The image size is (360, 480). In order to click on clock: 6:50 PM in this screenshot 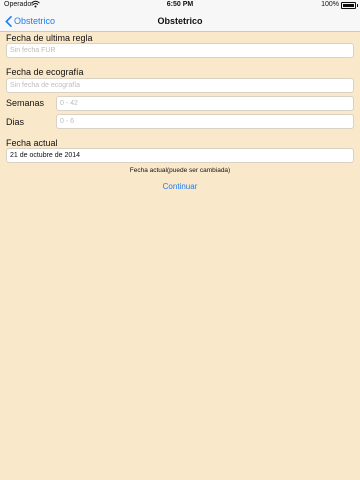, I will do `click(180, 4)`.